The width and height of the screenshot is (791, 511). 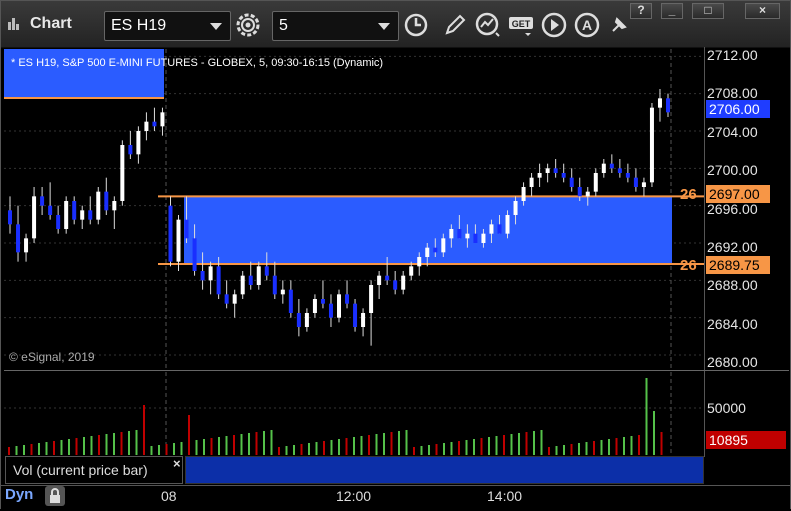 What do you see at coordinates (354, 413) in the screenshot?
I see `volume-chart` at bounding box center [354, 413].